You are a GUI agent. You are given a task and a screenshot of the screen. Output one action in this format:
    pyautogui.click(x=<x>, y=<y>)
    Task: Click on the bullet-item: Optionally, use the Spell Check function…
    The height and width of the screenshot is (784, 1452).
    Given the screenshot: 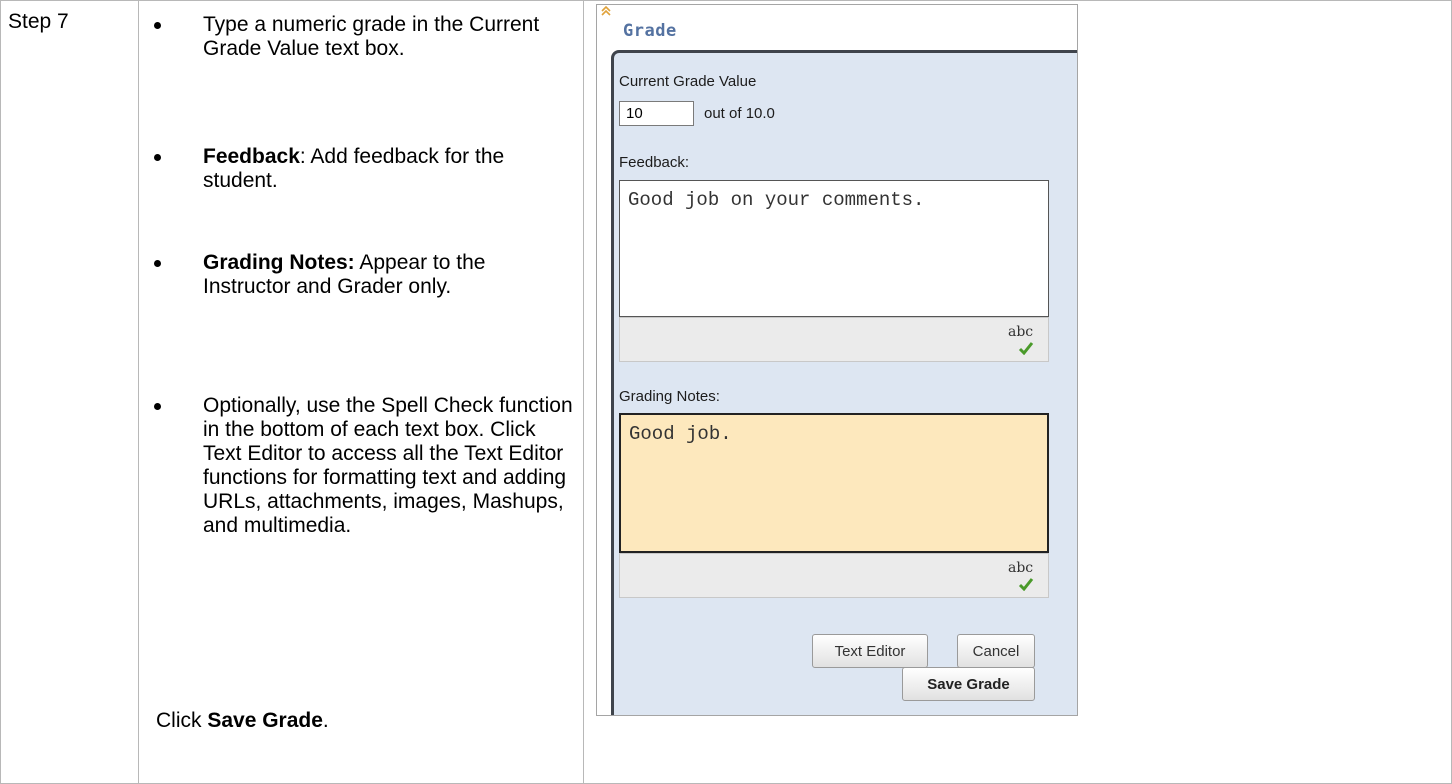 What is the action you would take?
    pyautogui.click(x=364, y=466)
    